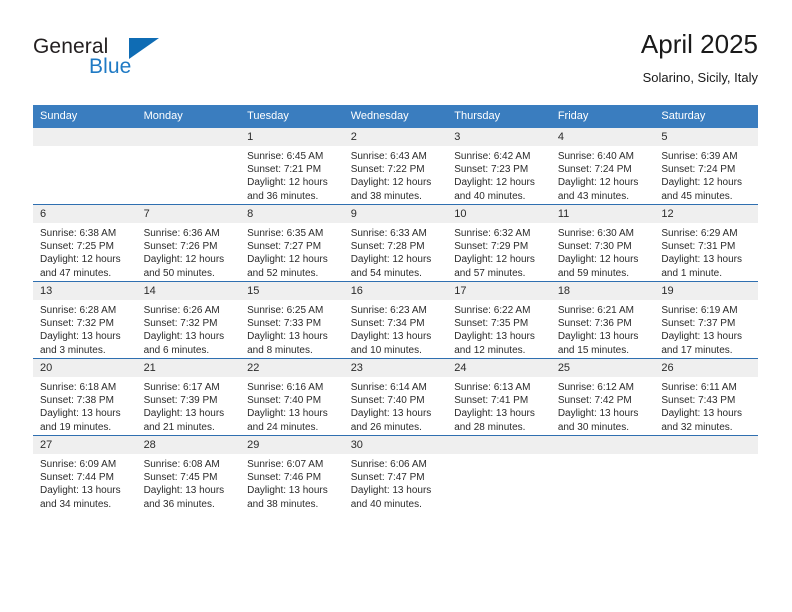 This screenshot has height=612, width=792. I want to click on sunrise-text: Sunrise: 6:45 AM, so click(285, 156).